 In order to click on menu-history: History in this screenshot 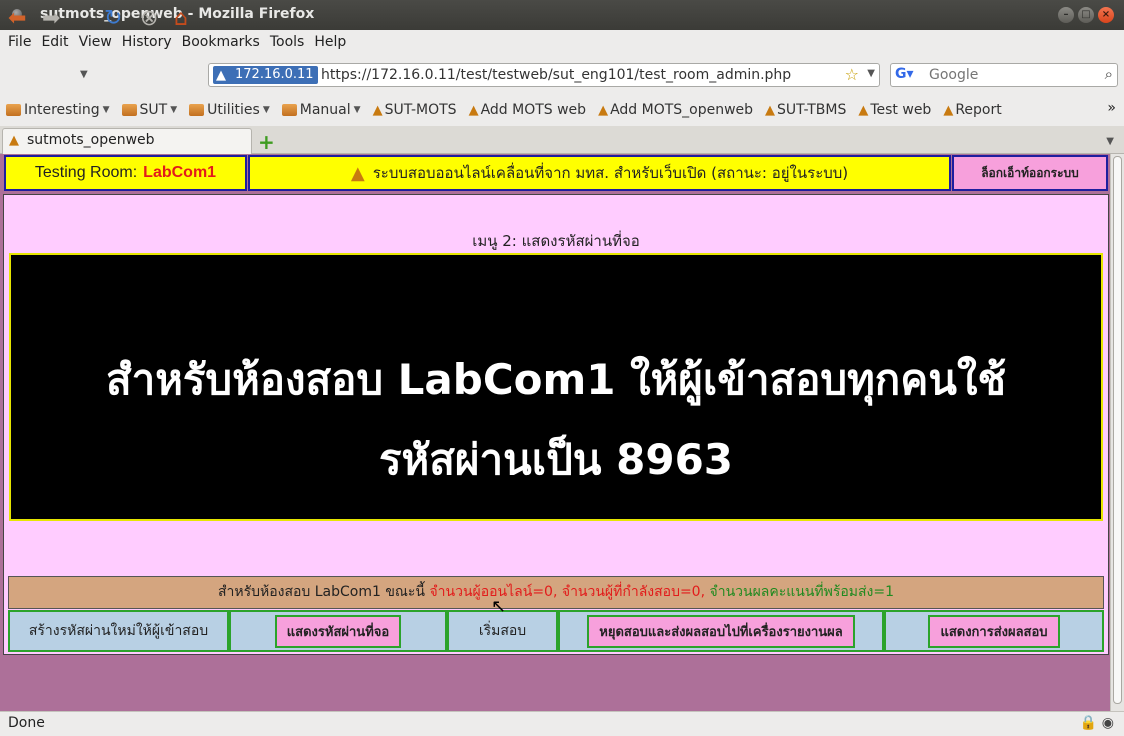, I will do `click(148, 42)`.